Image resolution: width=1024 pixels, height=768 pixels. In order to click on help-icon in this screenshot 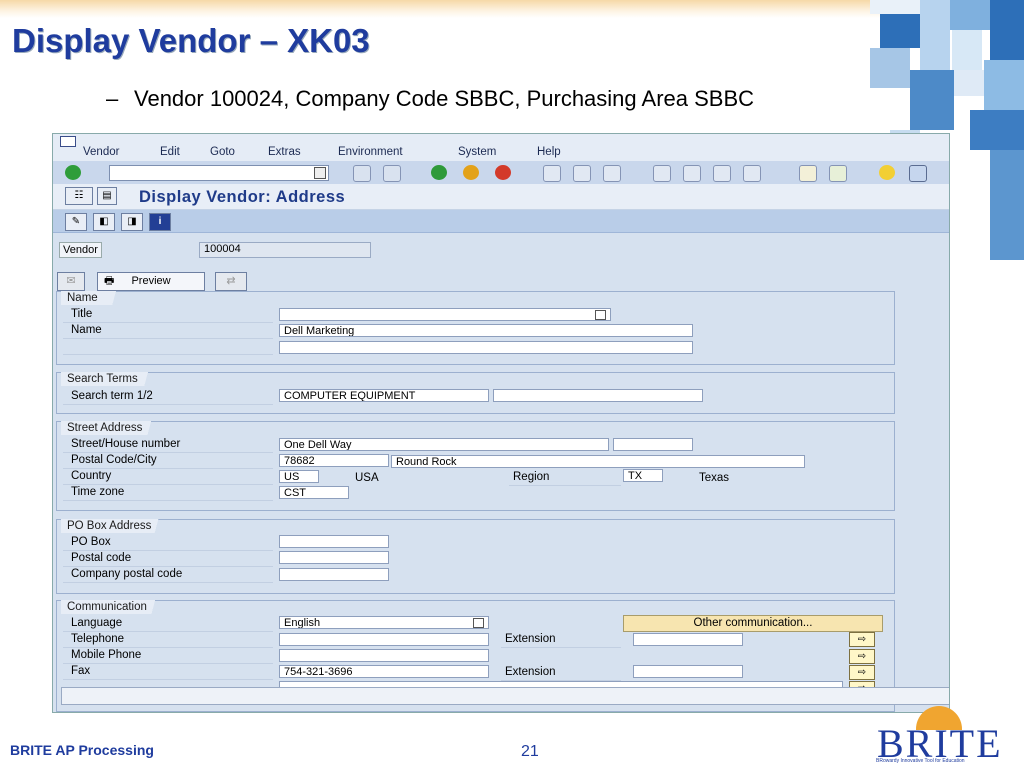, I will do `click(887, 172)`.